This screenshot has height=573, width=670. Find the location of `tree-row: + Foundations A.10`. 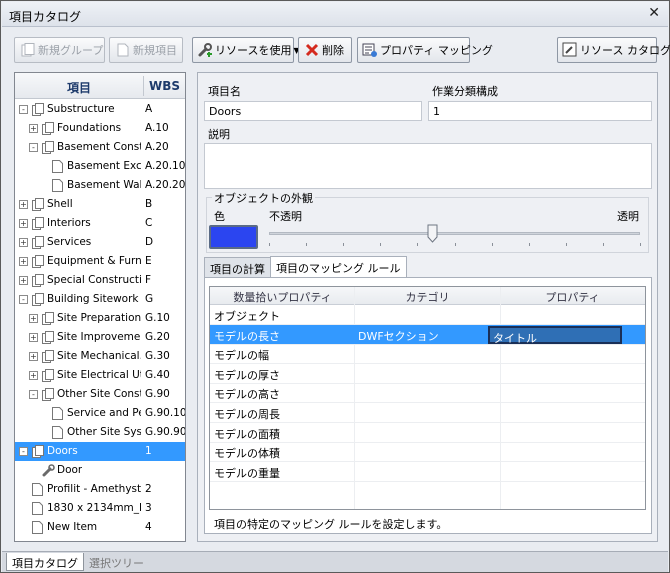

tree-row: + Foundations A.10 is located at coordinates (100, 128).